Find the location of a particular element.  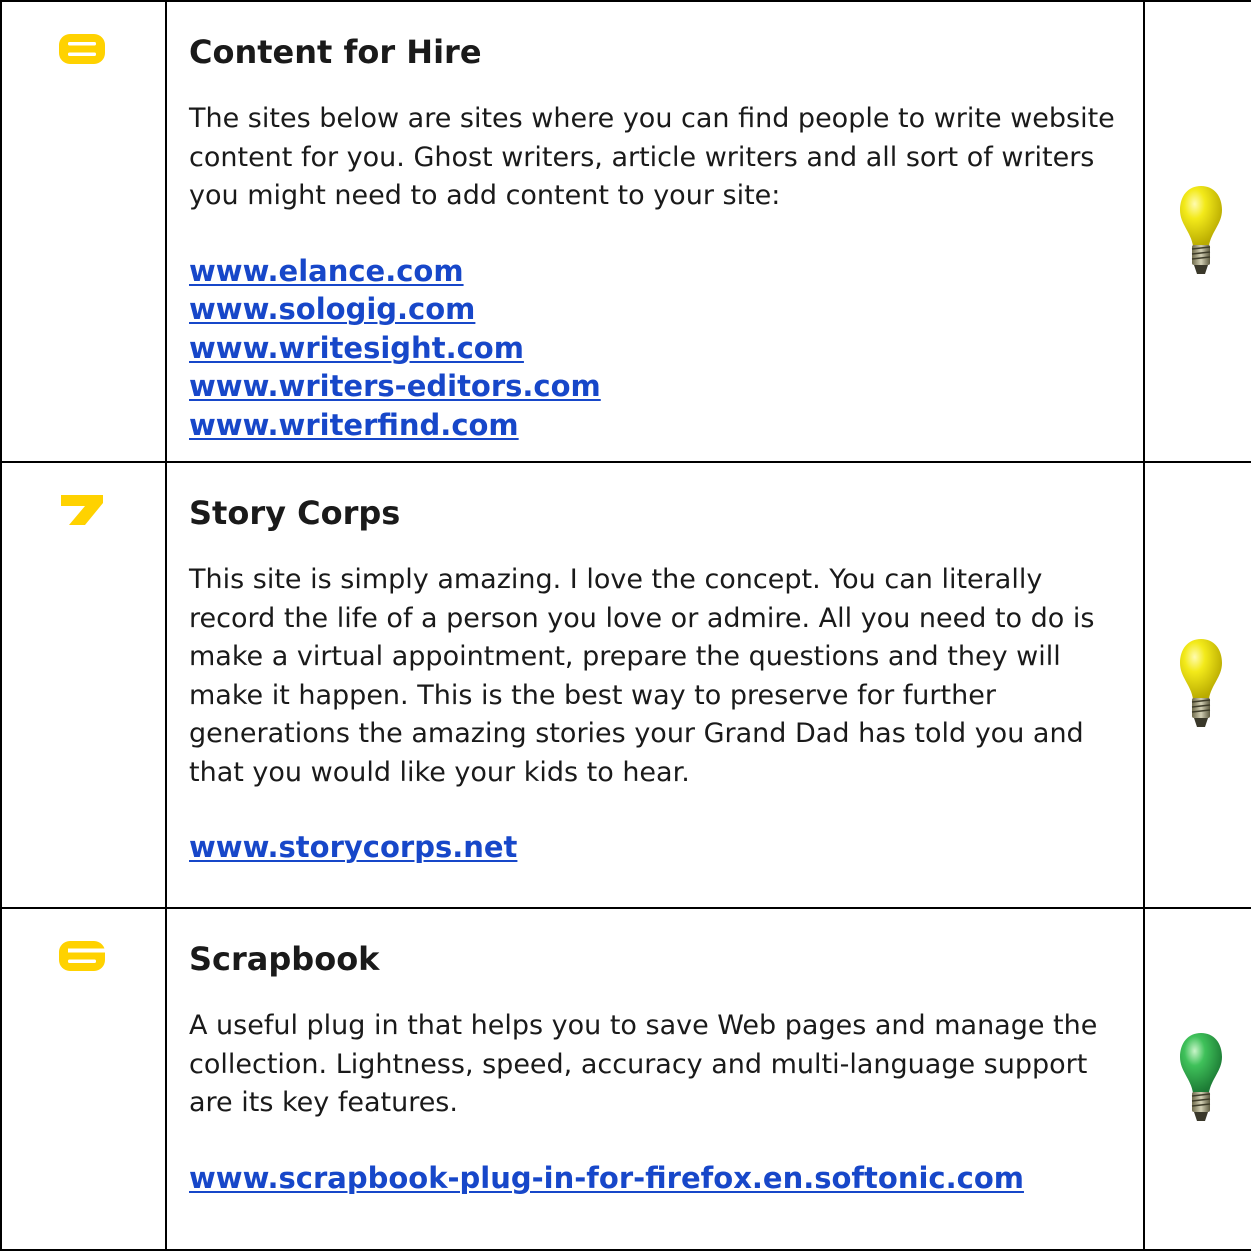

link-writers-editors: www.writers-editors.com is located at coordinates (656, 386).